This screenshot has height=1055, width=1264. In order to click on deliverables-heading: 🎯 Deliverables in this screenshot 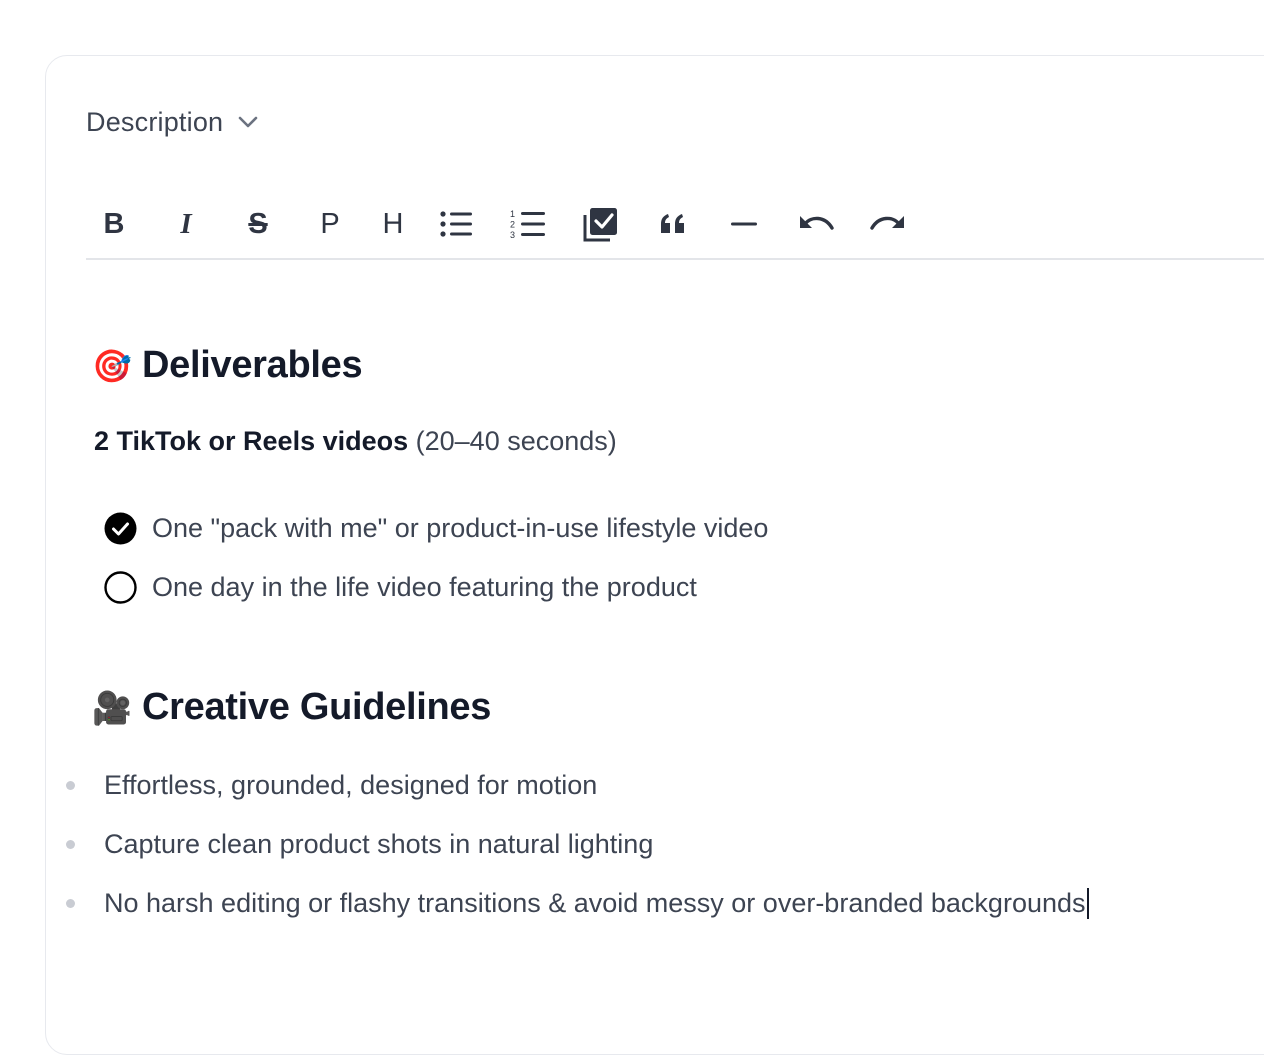, I will do `click(227, 365)`.